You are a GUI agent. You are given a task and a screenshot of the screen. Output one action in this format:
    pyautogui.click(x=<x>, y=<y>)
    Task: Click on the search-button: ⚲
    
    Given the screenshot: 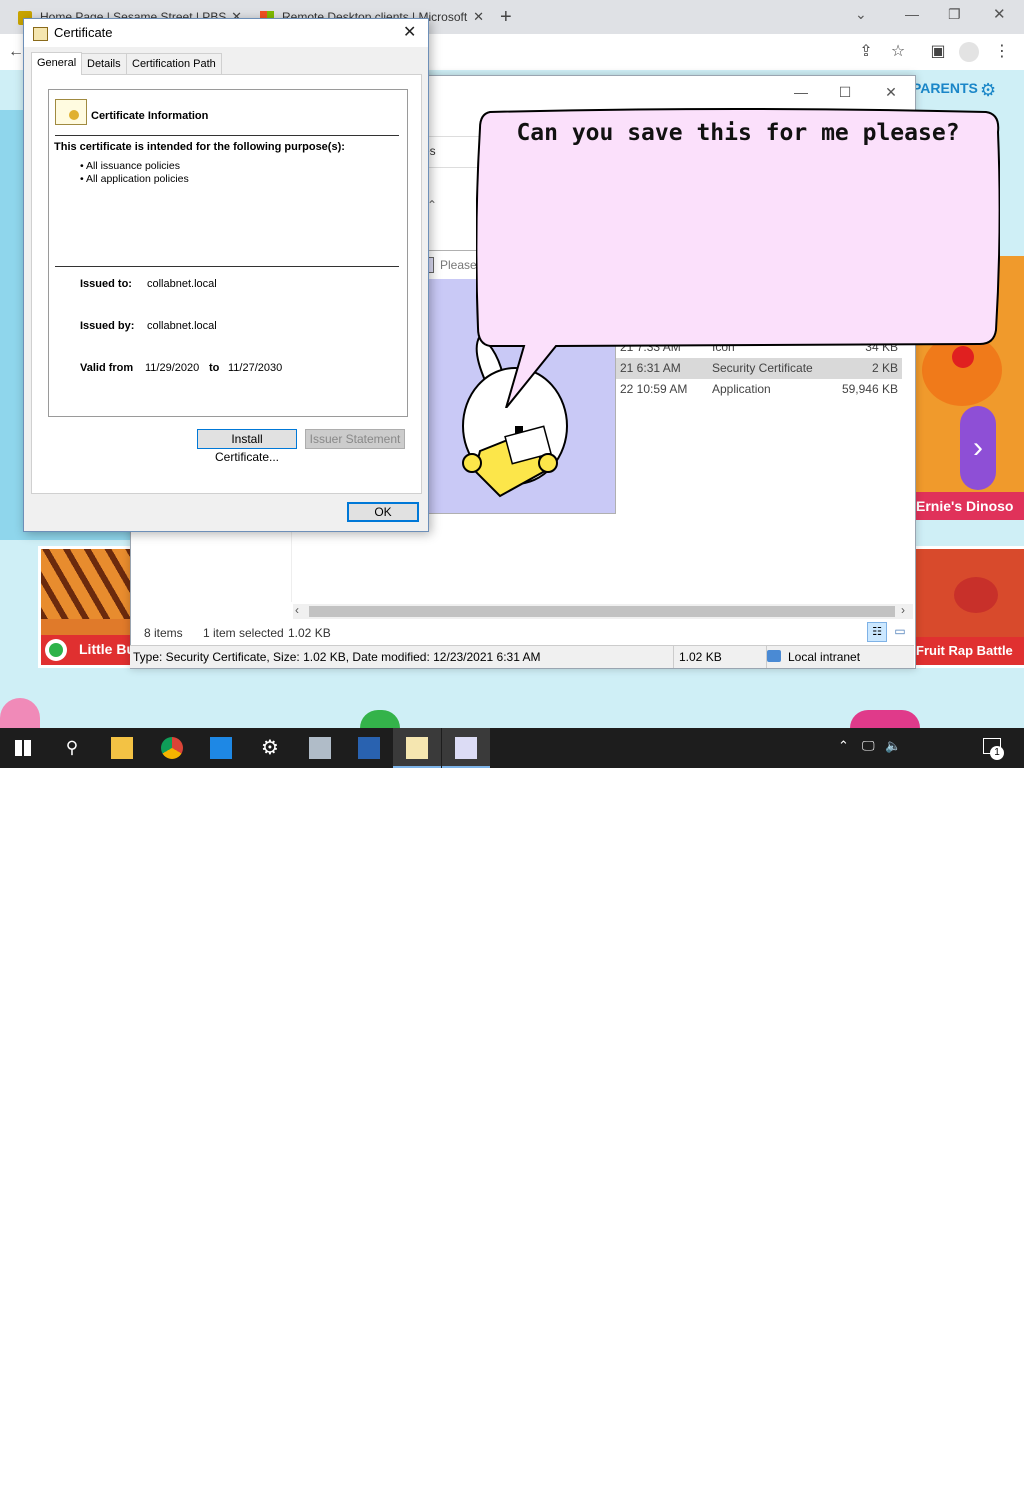 What is the action you would take?
    pyautogui.click(x=72, y=748)
    